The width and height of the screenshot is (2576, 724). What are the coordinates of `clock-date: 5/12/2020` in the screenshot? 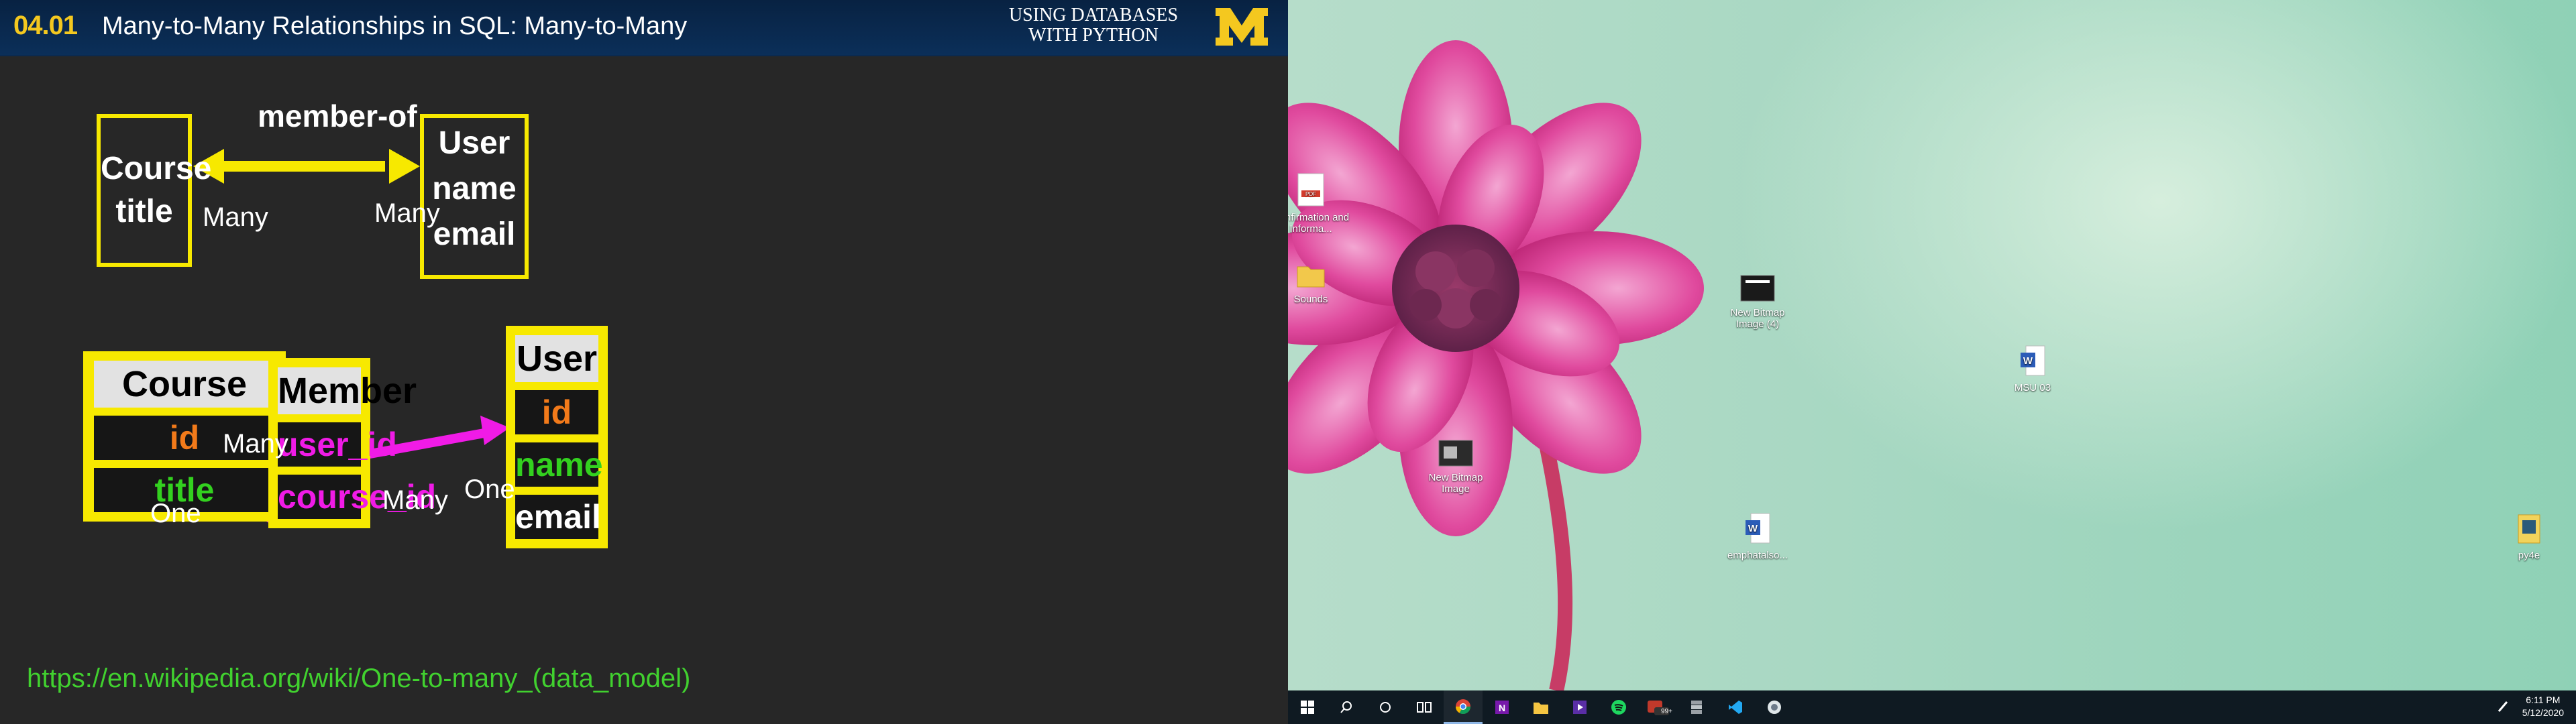 It's located at (2543, 712).